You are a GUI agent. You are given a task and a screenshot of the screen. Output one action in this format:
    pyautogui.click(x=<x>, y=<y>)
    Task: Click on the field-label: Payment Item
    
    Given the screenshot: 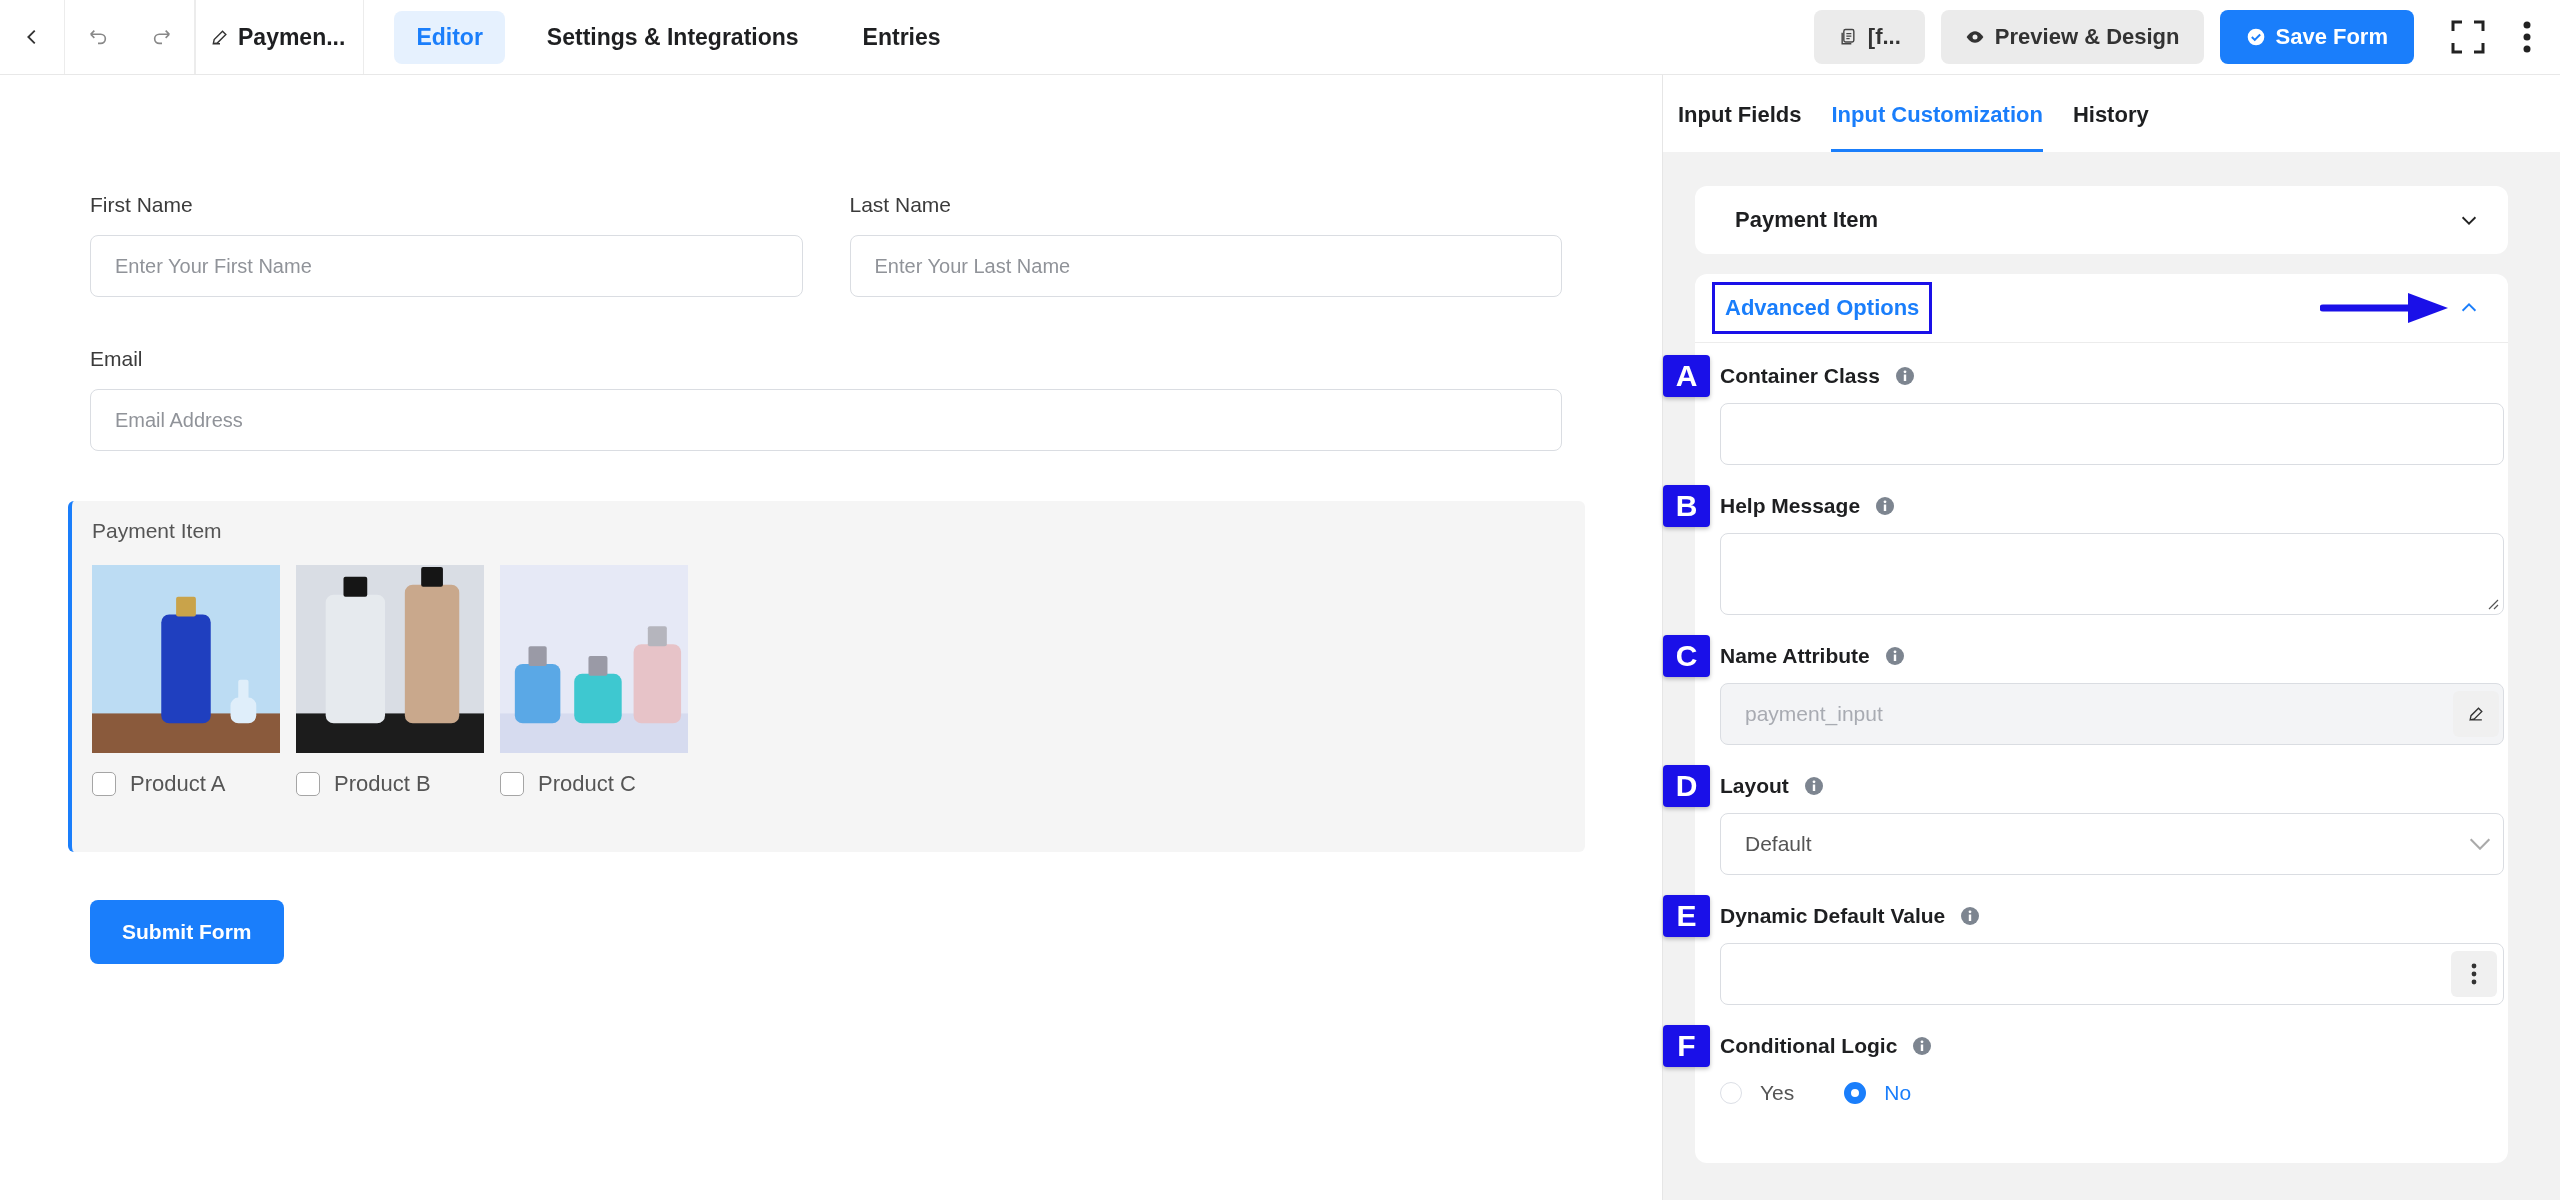 What is the action you would take?
    pyautogui.click(x=157, y=531)
    